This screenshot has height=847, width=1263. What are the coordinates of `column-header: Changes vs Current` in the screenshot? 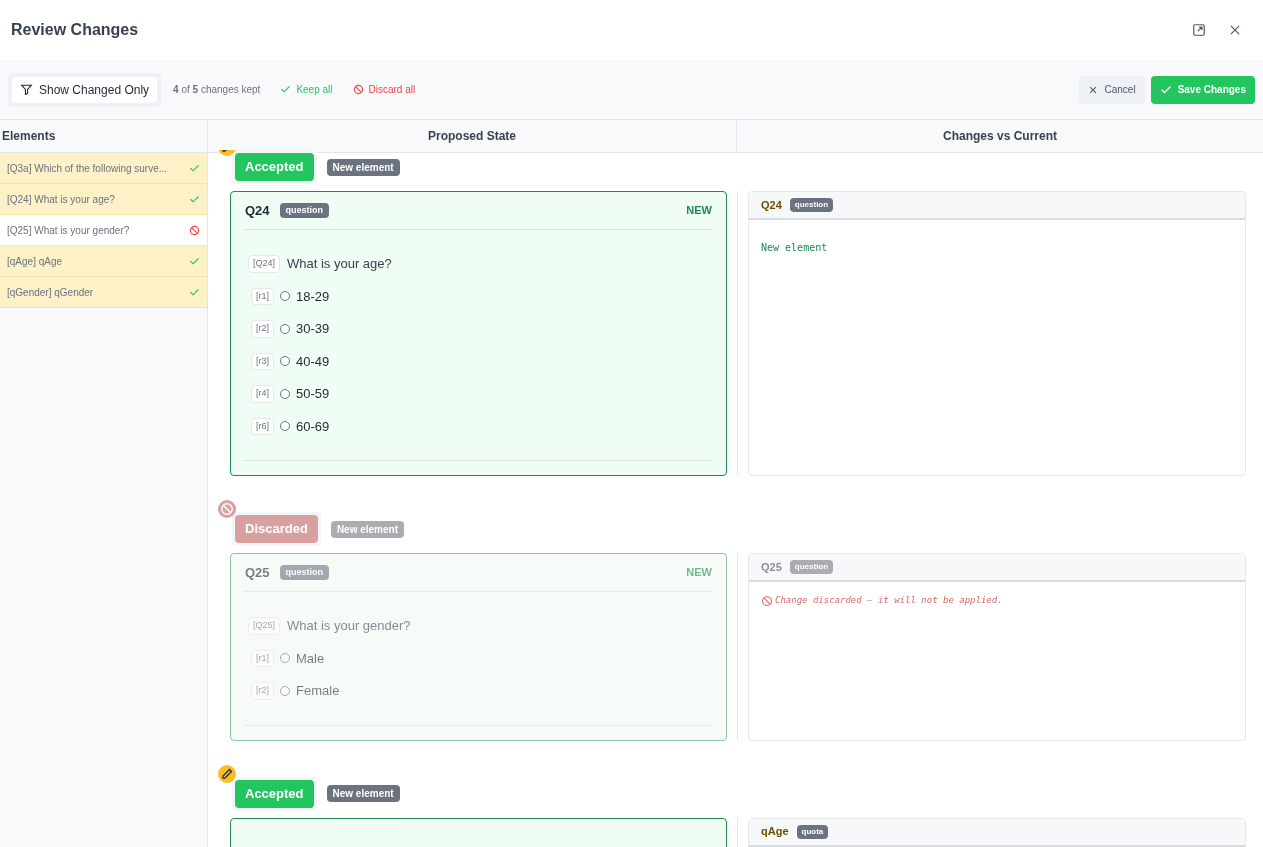 It's located at (1000, 136).